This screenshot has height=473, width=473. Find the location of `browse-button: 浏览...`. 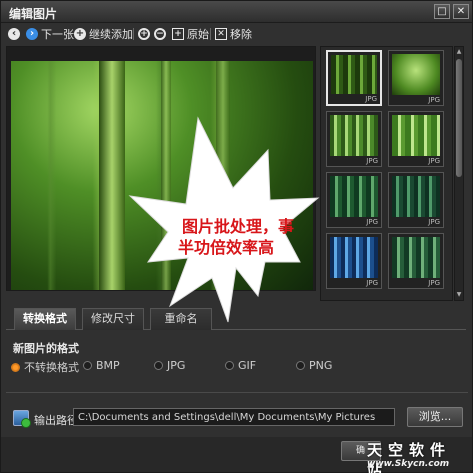

browse-button: 浏览... is located at coordinates (435, 417).